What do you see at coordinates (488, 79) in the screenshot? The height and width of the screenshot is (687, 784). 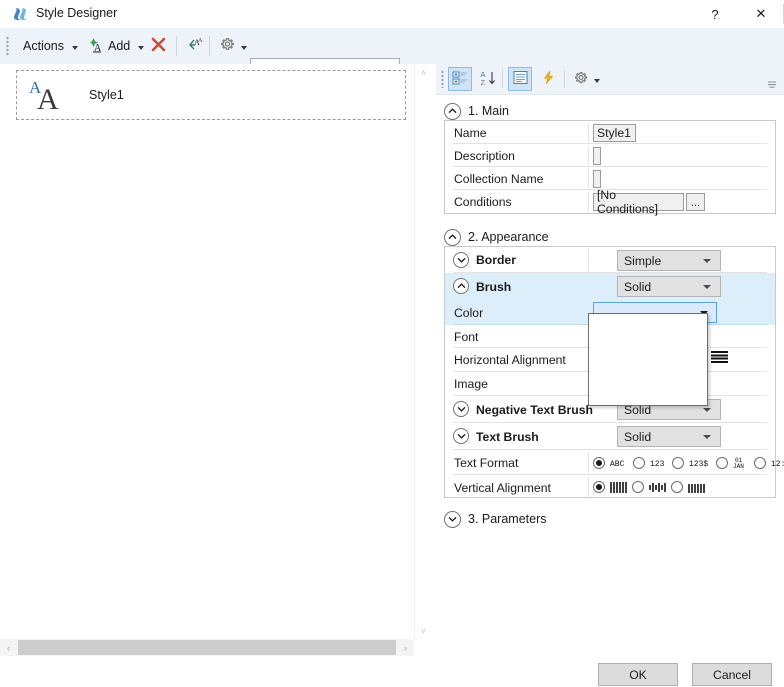 I see `sort-alphabetical-button: A Z` at bounding box center [488, 79].